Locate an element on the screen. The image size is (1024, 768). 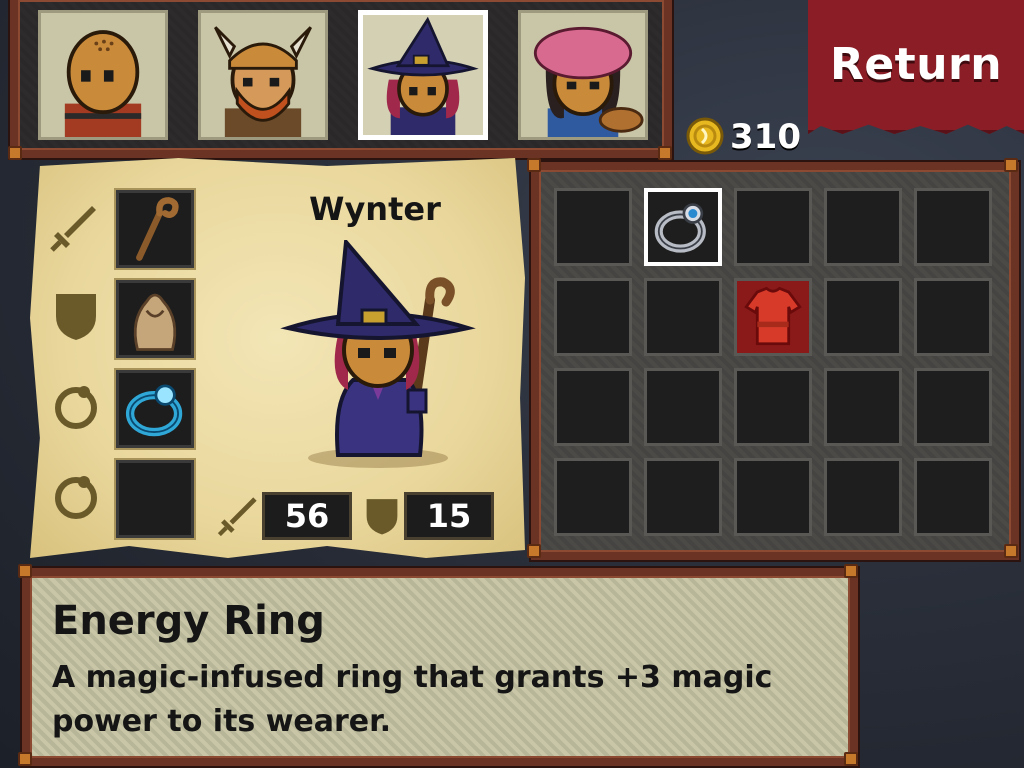
witch-hero-icon is located at coordinates (423, 75).